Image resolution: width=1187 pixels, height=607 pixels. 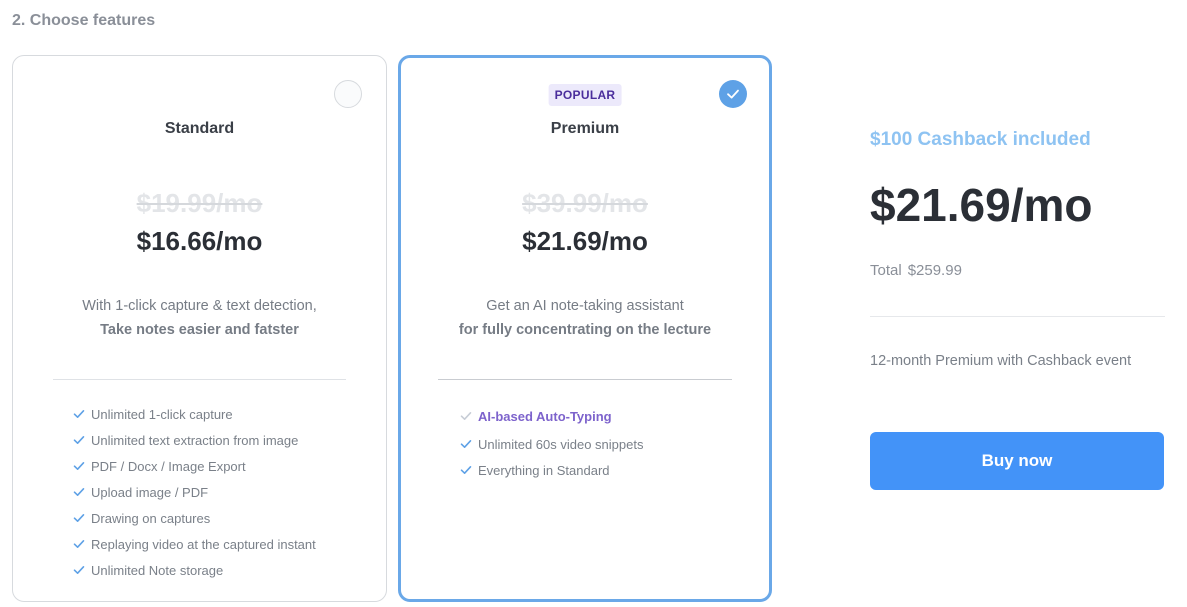 I want to click on feature-label: Drawing on captures, so click(x=151, y=518).